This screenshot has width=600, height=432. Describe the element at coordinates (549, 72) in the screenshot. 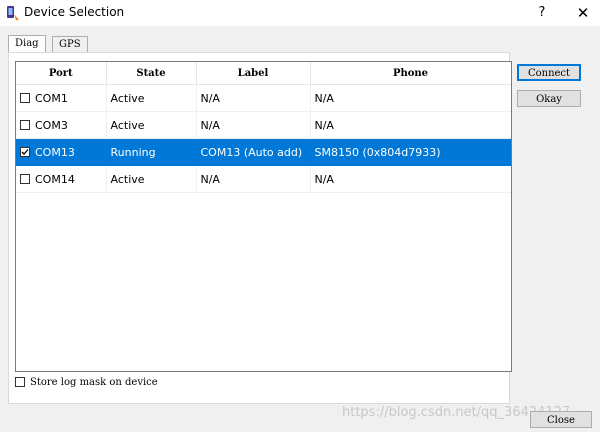

I see `connect-button: Connect` at that location.